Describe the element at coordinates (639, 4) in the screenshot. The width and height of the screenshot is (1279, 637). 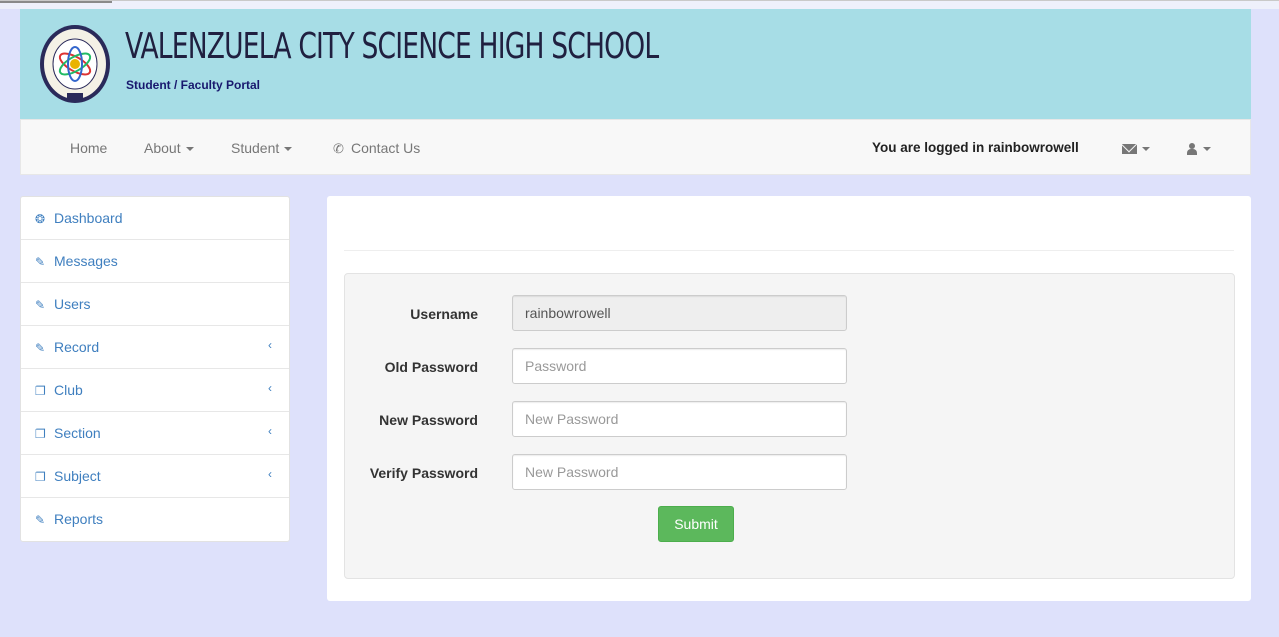
I see `browser-top-strip` at that location.